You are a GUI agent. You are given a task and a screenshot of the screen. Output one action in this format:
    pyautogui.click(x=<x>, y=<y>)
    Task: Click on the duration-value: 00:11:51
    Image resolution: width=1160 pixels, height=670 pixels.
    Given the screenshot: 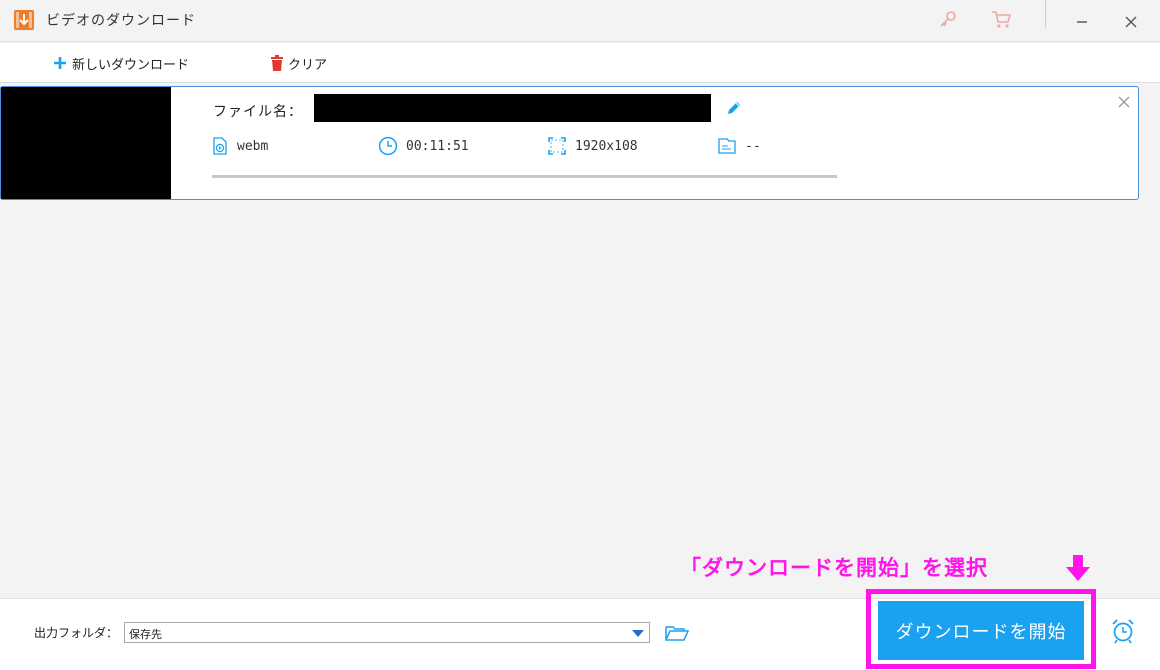 What is the action you would take?
    pyautogui.click(x=437, y=146)
    